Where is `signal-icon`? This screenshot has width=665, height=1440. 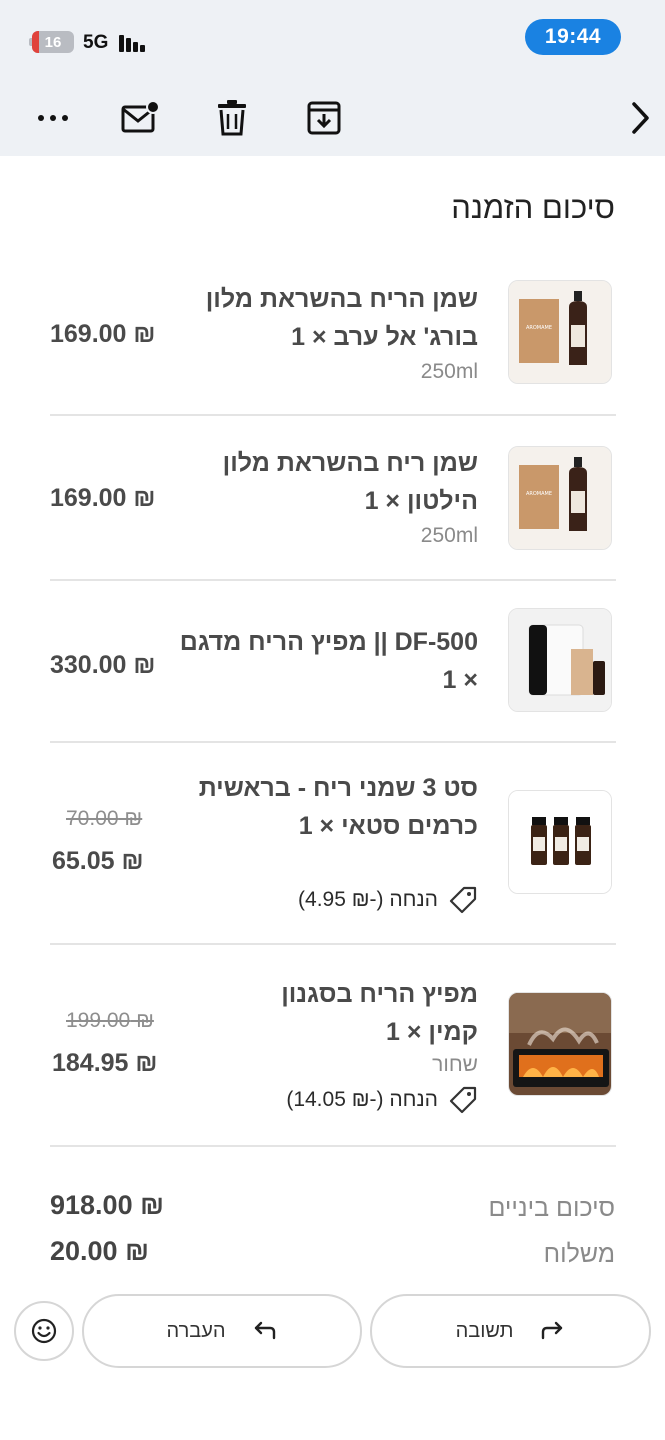
signal-icon is located at coordinates (136, 42).